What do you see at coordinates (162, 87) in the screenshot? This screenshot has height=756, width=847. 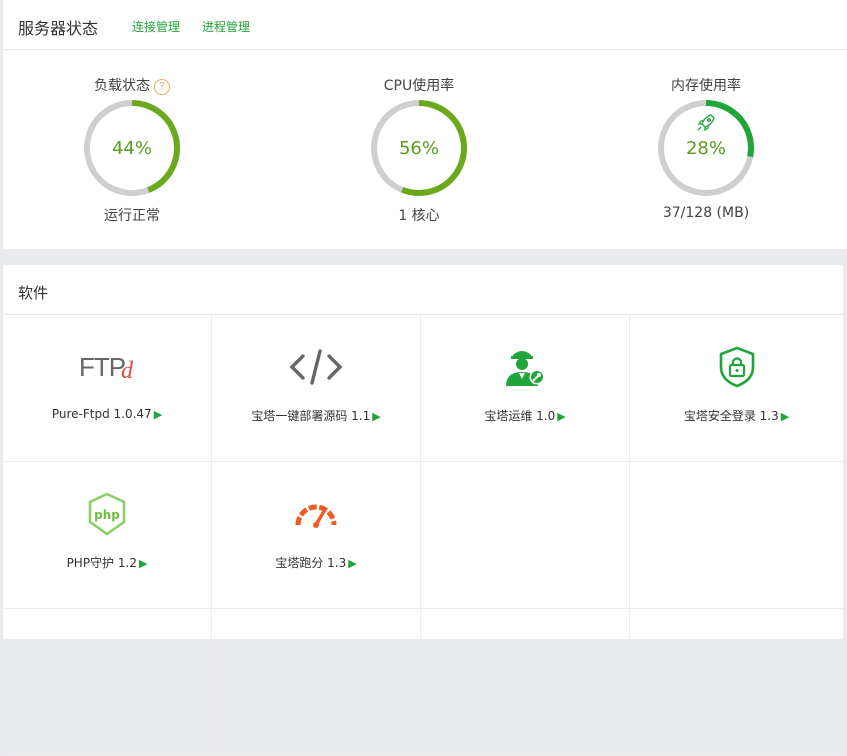 I see `help-icon: ?` at bounding box center [162, 87].